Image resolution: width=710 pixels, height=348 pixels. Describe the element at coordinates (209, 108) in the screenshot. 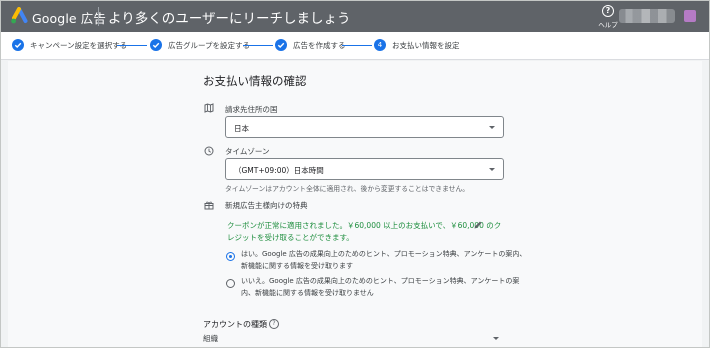

I see `map-icon` at that location.